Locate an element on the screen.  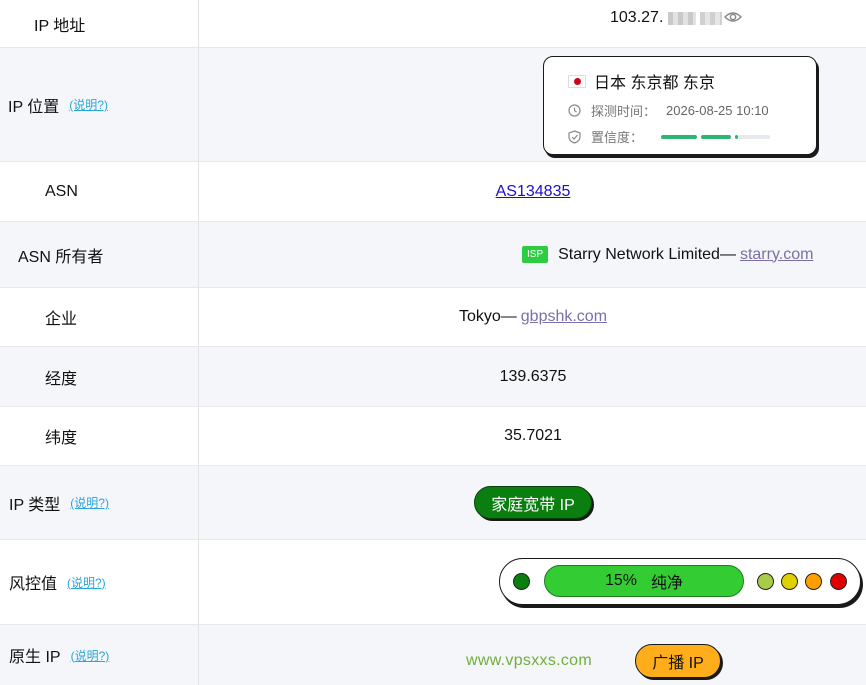
row-value-cell: ISP Starry Network Limited— starry.com is located at coordinates (533, 254).